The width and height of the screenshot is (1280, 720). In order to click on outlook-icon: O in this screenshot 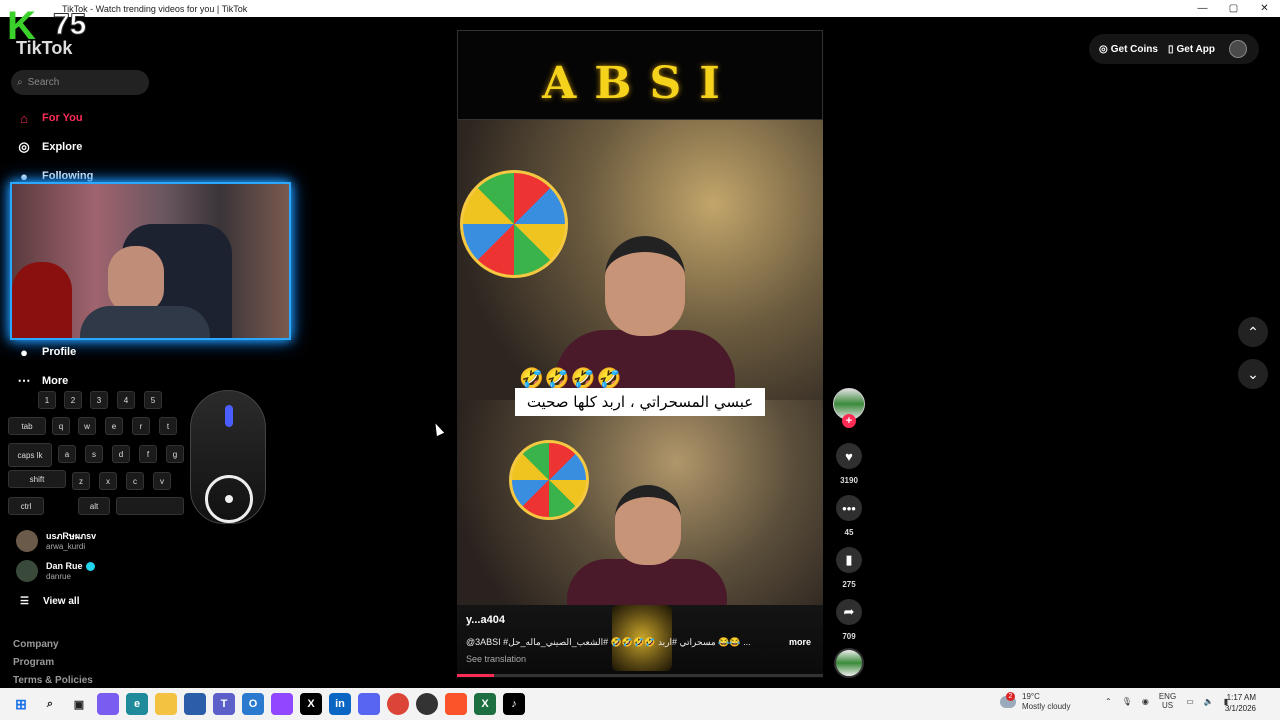, I will do `click(253, 704)`.